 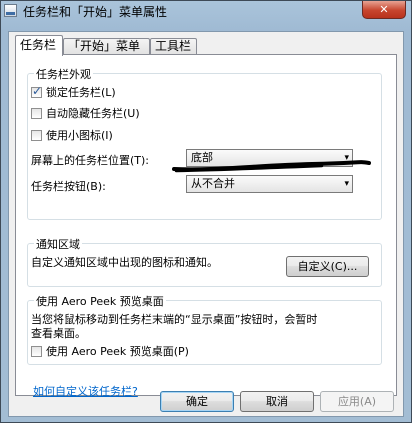 What do you see at coordinates (117, 351) in the screenshot?
I see `aeropeek-checkbox-label: 使用 Aero Peek 预览桌面(P)` at bounding box center [117, 351].